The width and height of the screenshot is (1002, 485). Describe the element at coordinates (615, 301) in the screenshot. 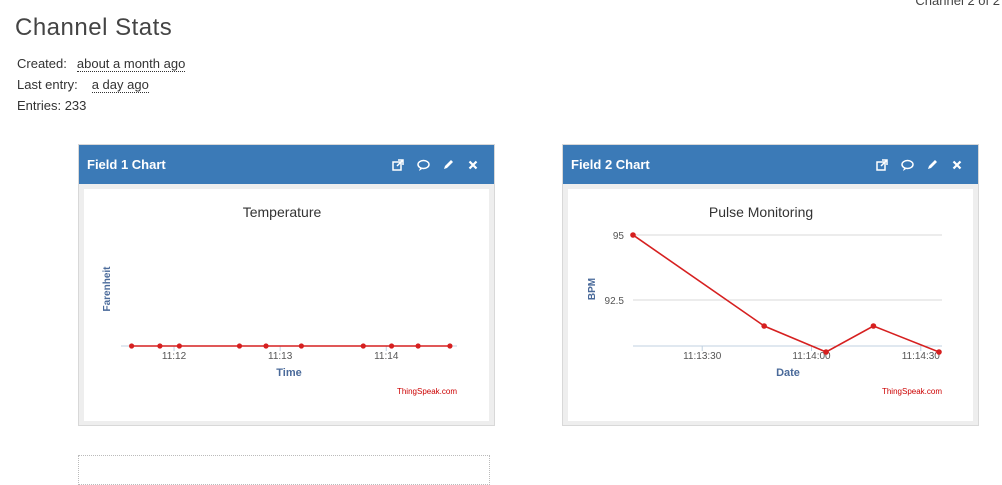

I see `y-tick-label: 92.5` at that location.